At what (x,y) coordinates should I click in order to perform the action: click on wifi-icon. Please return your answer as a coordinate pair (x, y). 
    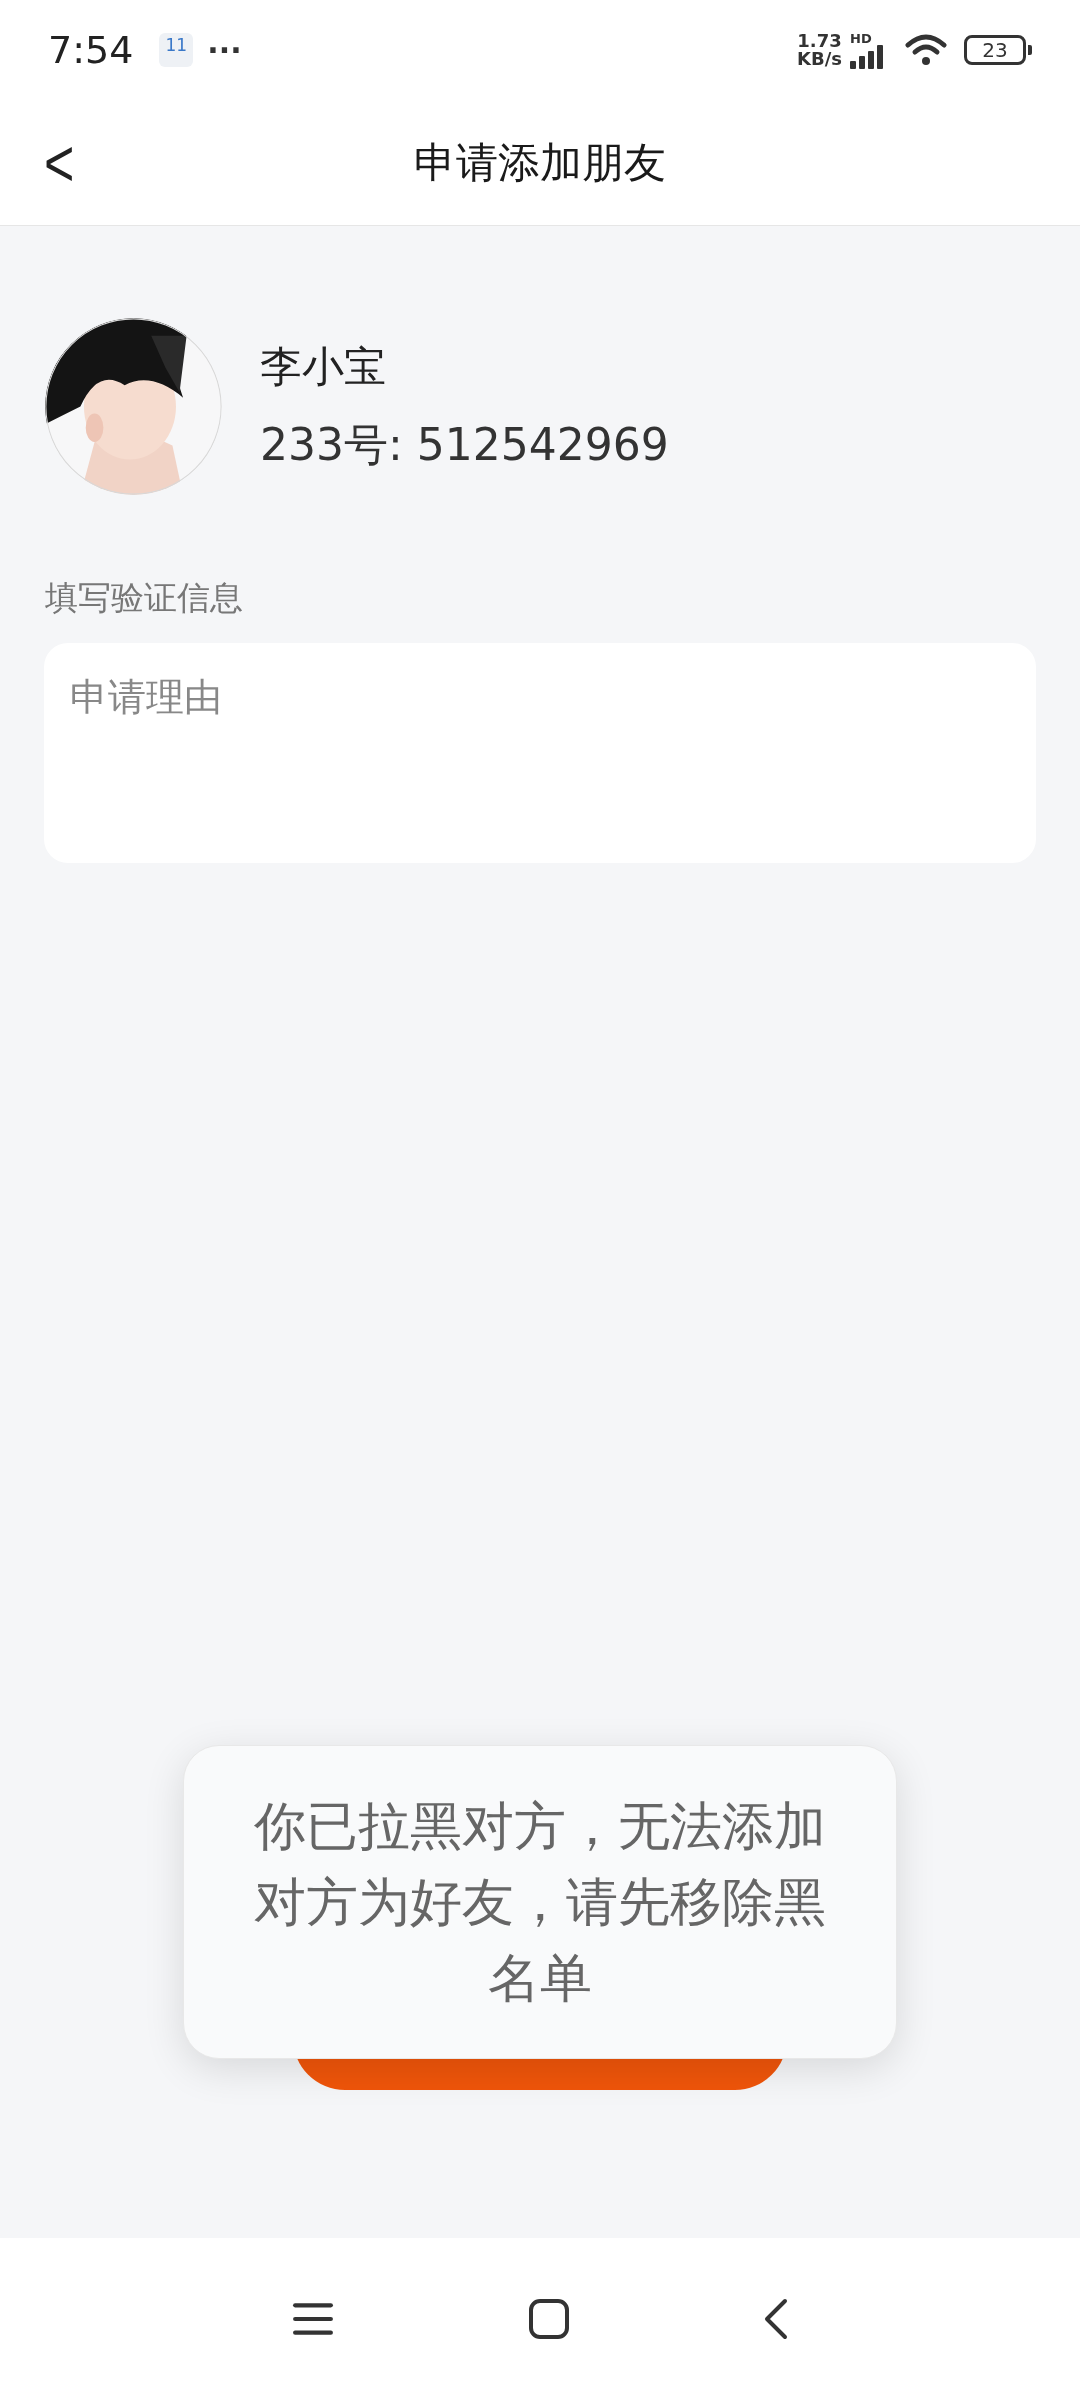
    Looking at the image, I should click on (926, 50).